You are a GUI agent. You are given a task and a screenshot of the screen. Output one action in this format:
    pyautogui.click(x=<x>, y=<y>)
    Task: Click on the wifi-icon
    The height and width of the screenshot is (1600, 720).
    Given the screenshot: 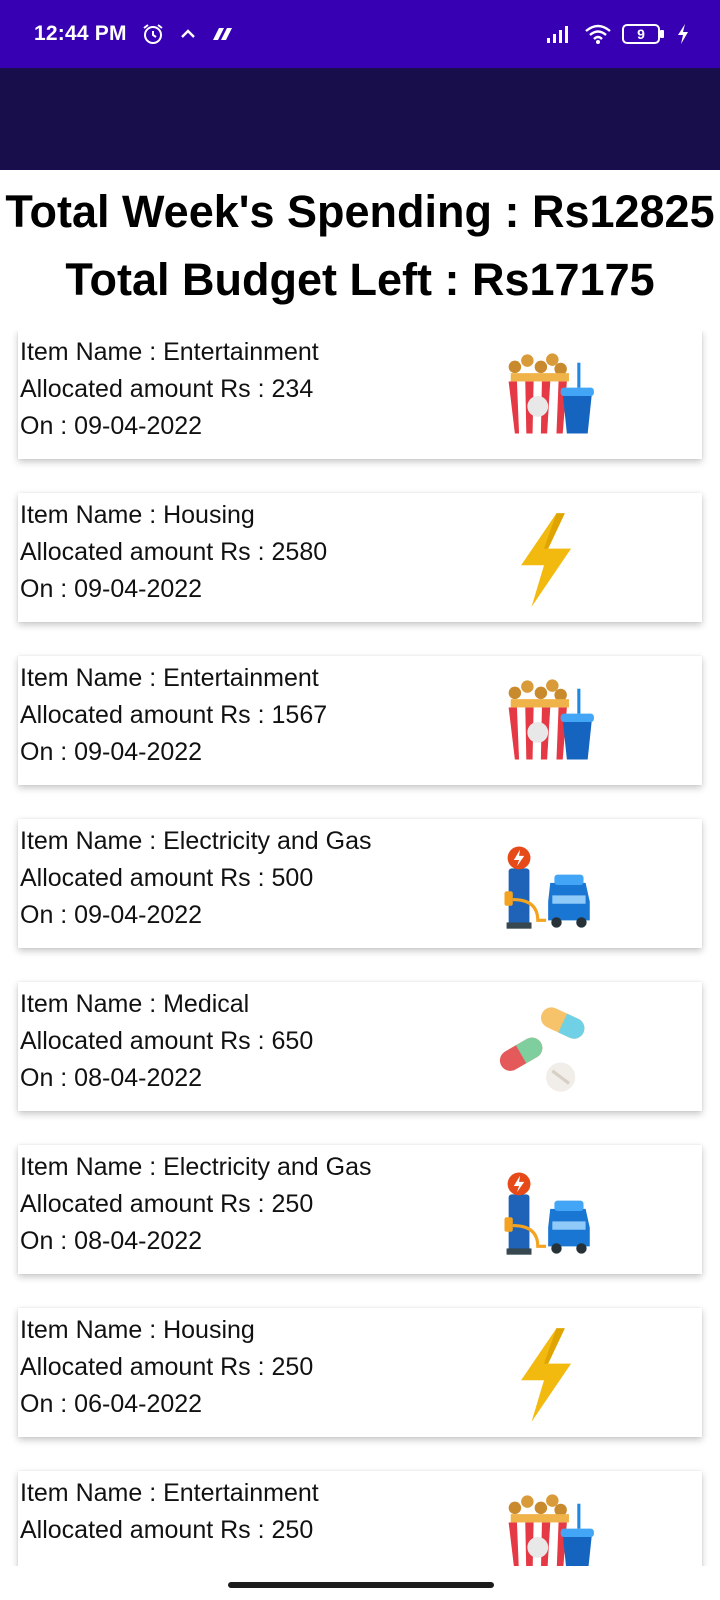 What is the action you would take?
    pyautogui.click(x=598, y=34)
    